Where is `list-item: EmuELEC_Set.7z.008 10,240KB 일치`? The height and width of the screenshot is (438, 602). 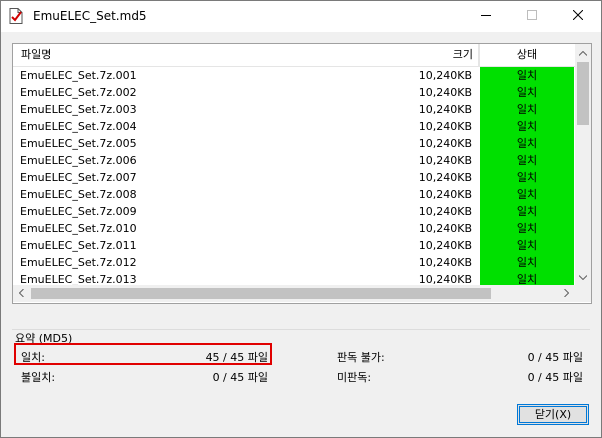
list-item: EmuELEC_Set.7z.008 10,240KB 일치 is located at coordinates (294, 194).